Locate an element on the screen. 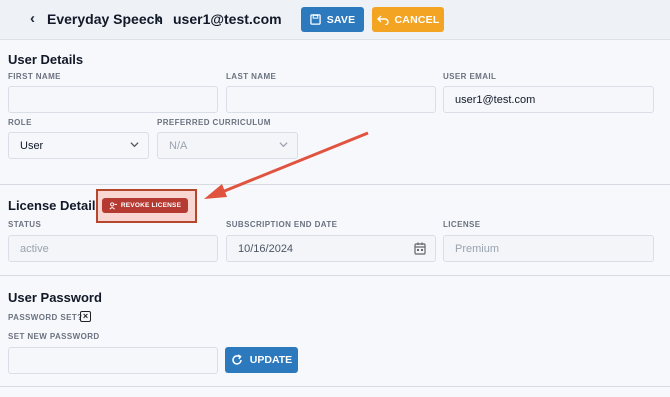 Image resolution: width=670 pixels, height=397 pixels. subscription-end-date-field: 10/16/2024 is located at coordinates (331, 248).